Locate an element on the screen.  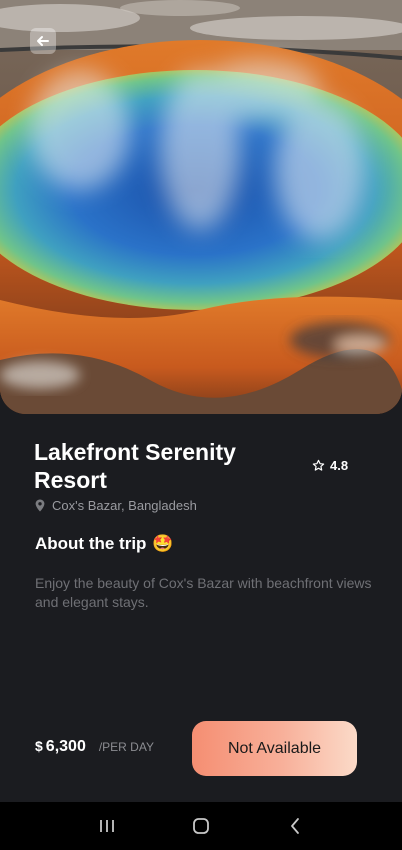
home-icon is located at coordinates (201, 826).